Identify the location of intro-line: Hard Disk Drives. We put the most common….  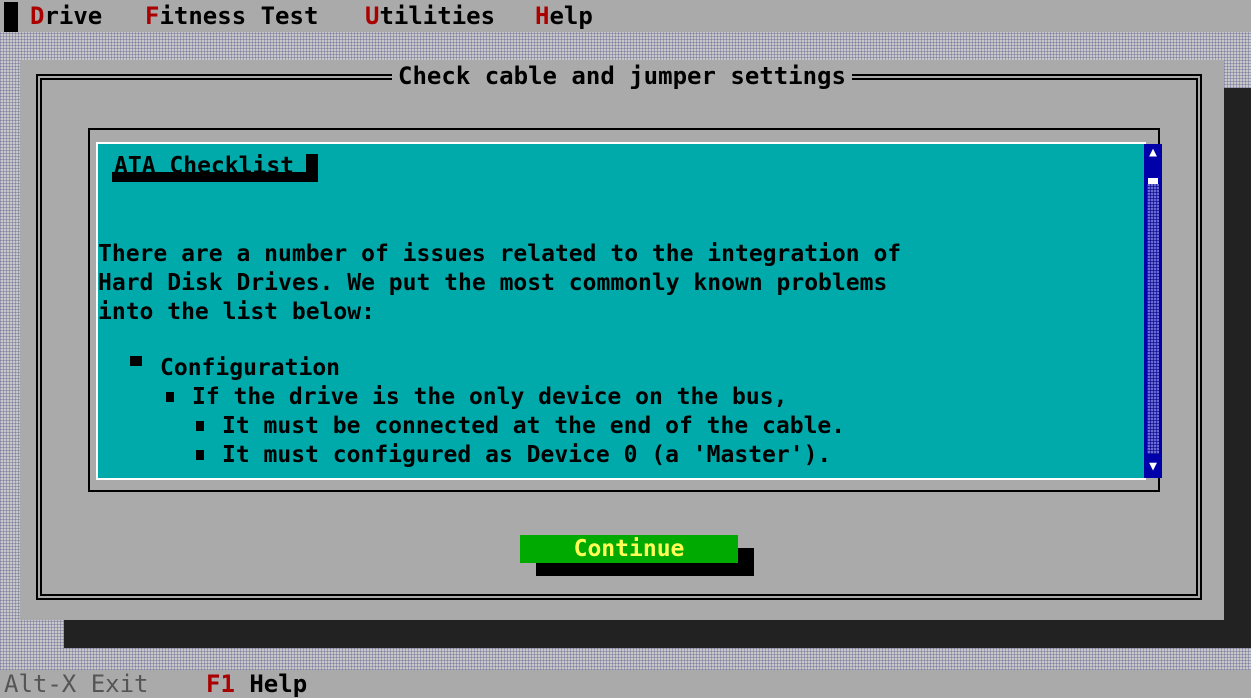
(493, 283).